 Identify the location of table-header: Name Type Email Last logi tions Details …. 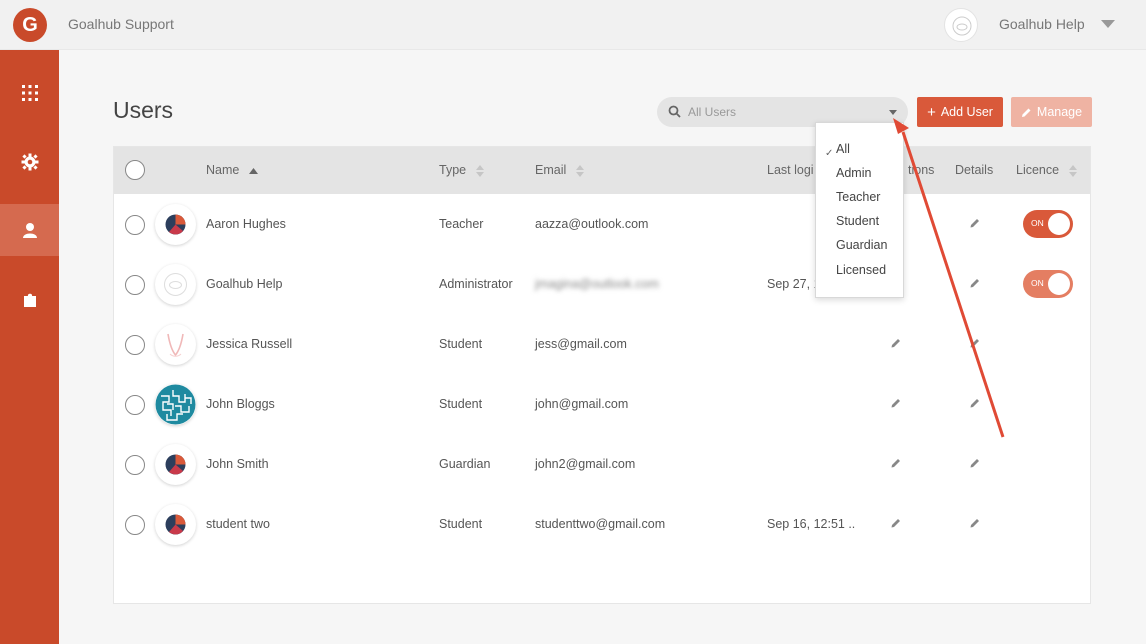
(602, 170).